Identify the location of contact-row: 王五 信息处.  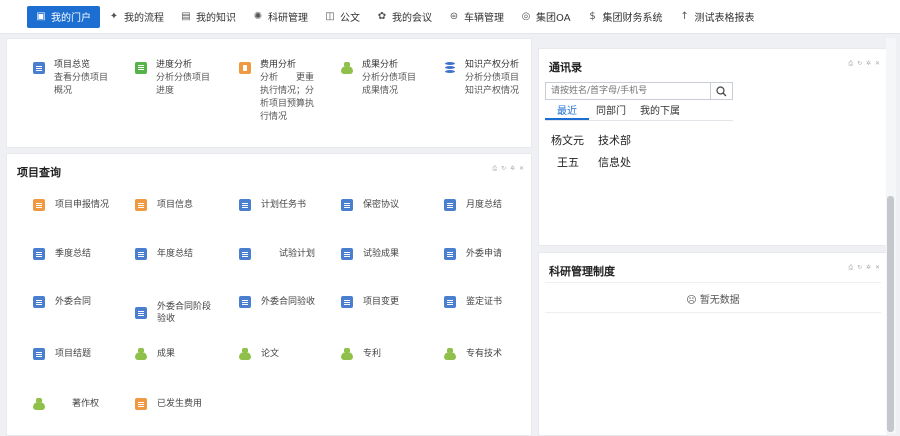
(594, 162).